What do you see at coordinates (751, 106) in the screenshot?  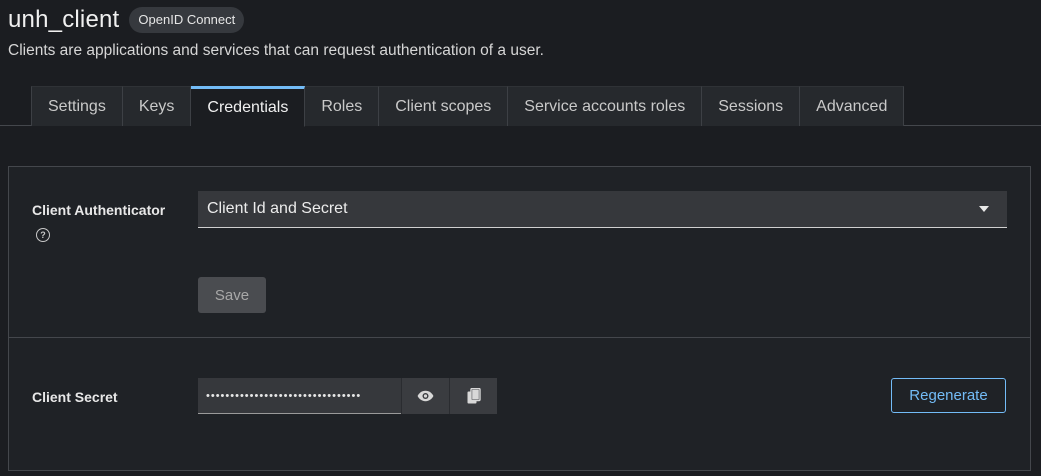 I see `tab-sessions: Sessions` at bounding box center [751, 106].